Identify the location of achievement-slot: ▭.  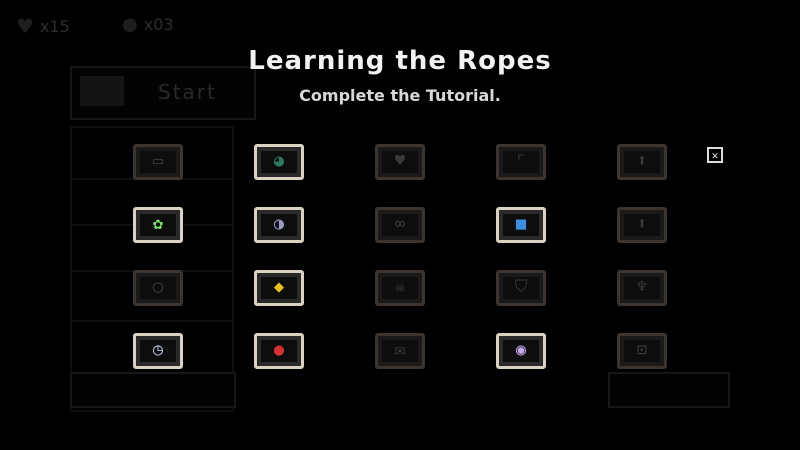
(158, 162).